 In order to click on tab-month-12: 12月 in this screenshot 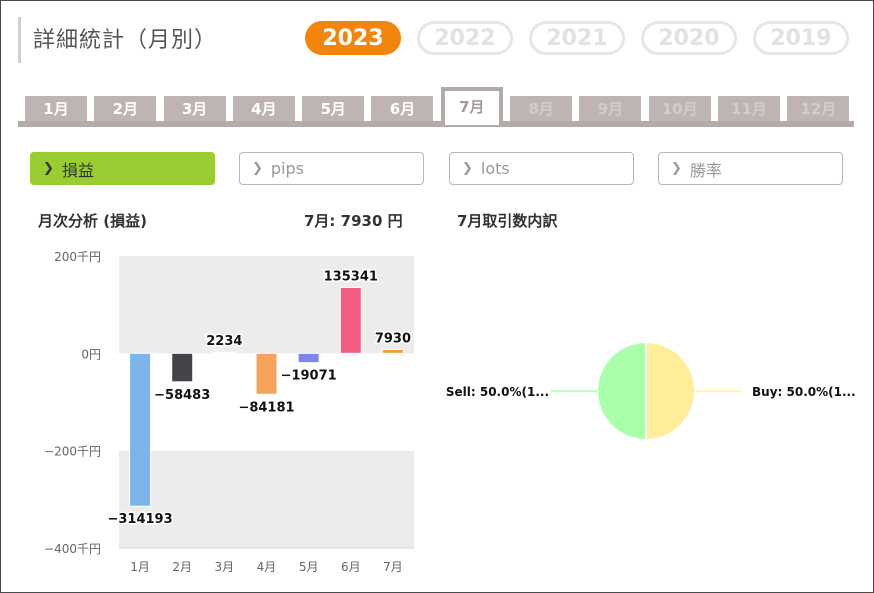, I will do `click(818, 108)`.